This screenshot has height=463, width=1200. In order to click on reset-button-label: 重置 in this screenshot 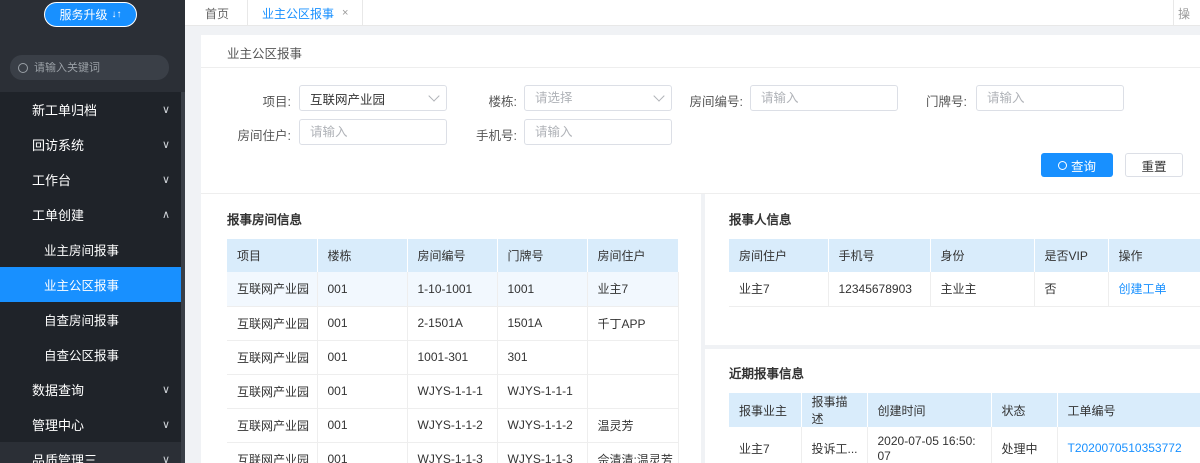, I will do `click(1154, 166)`.